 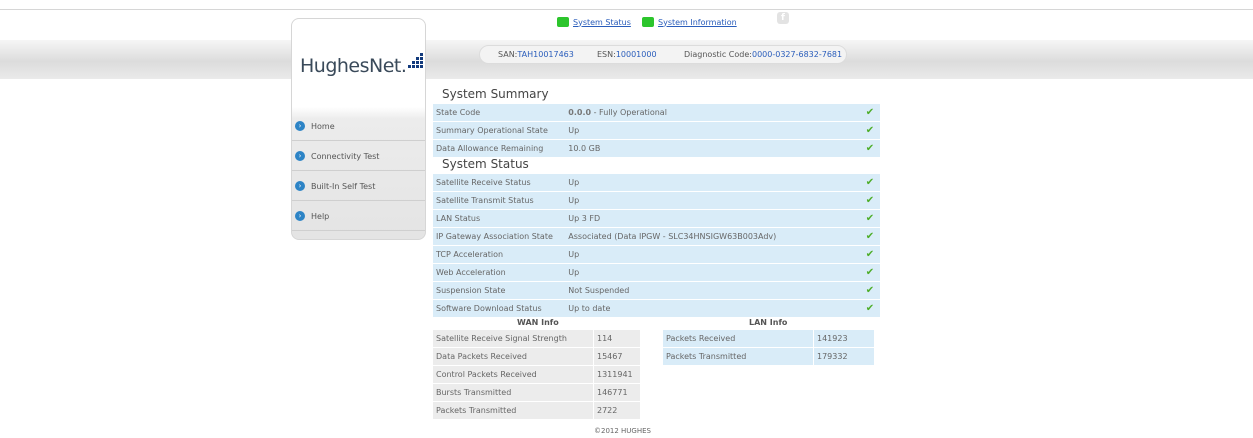 I want to click on row-label: State Code, so click(x=498, y=112).